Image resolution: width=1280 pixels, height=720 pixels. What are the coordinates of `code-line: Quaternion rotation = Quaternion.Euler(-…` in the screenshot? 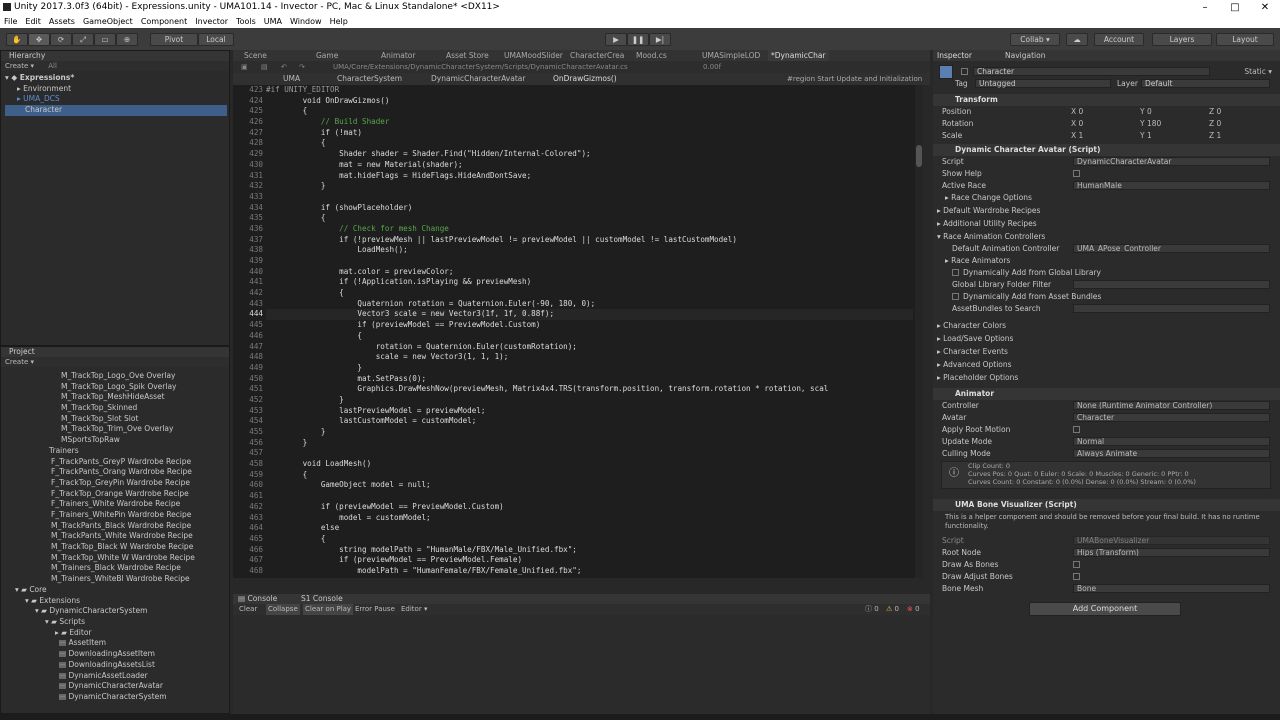 It's located at (589, 304).